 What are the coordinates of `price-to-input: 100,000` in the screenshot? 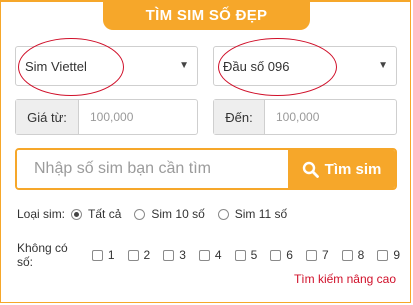 It's located at (292, 117).